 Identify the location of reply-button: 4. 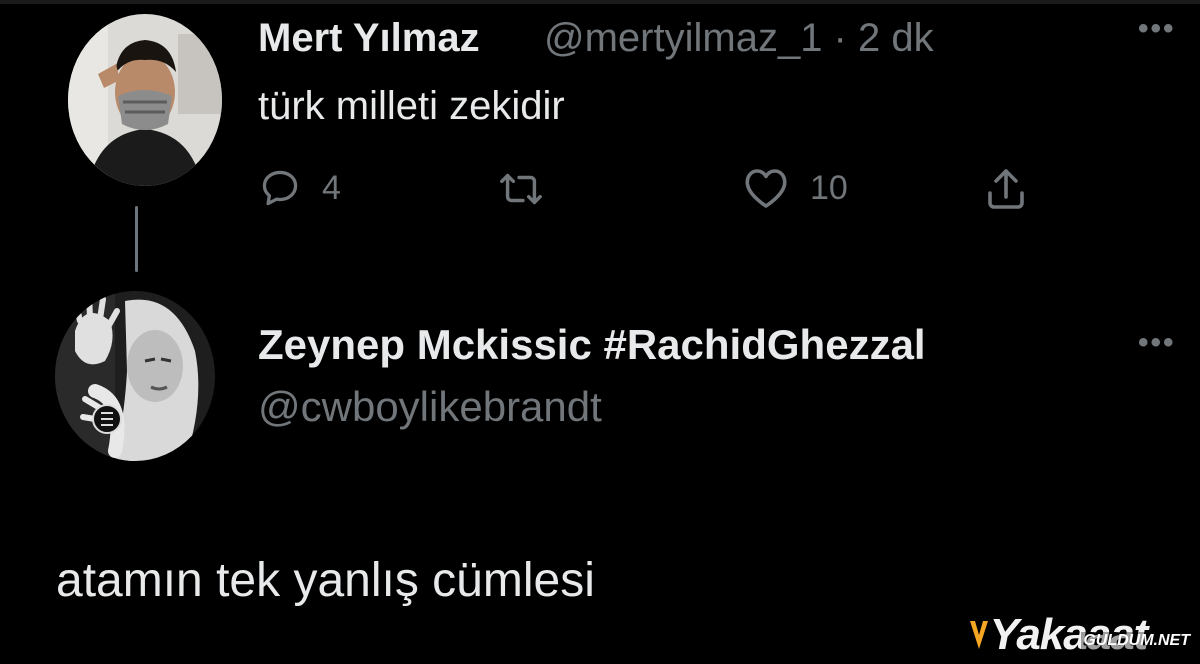
(299, 188).